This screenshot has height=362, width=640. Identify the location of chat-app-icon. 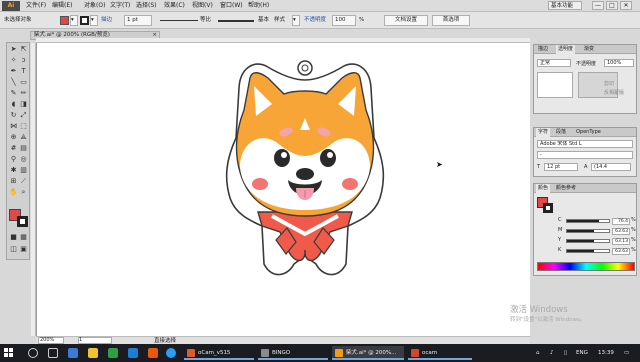
(113, 353).